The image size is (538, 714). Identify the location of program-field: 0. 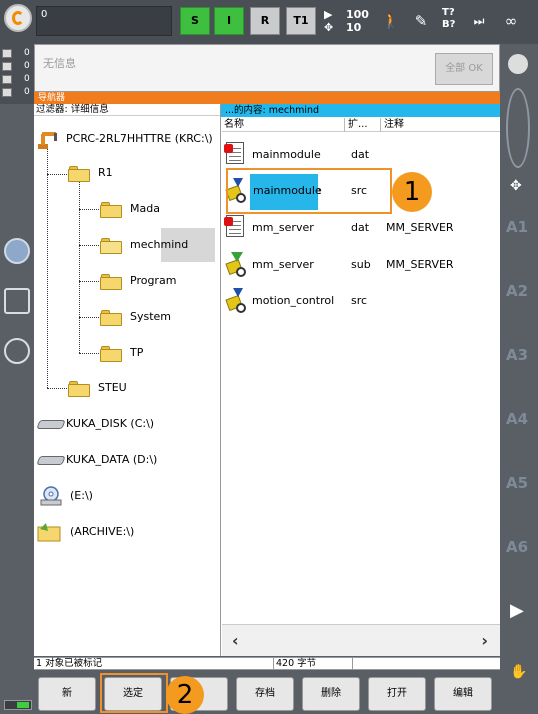
(104, 21).